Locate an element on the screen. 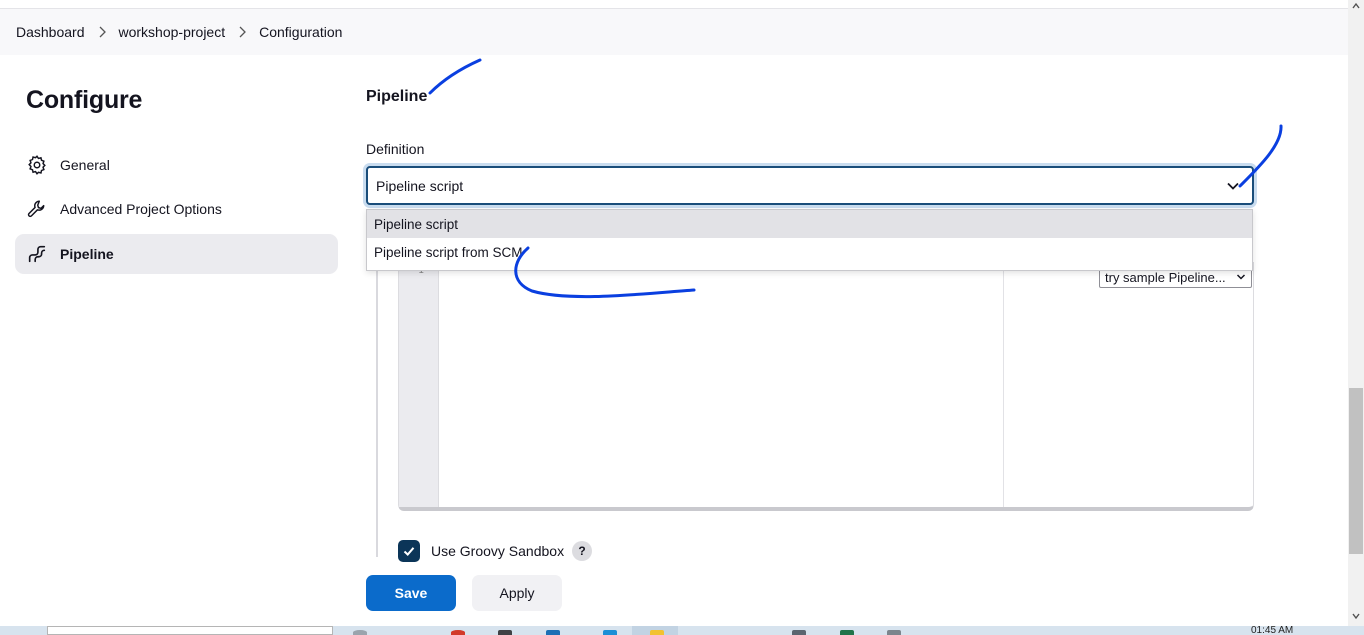 This screenshot has width=1364, height=635. definition-dropdown: Pipeline script Pipeline script from SCM is located at coordinates (809, 240).